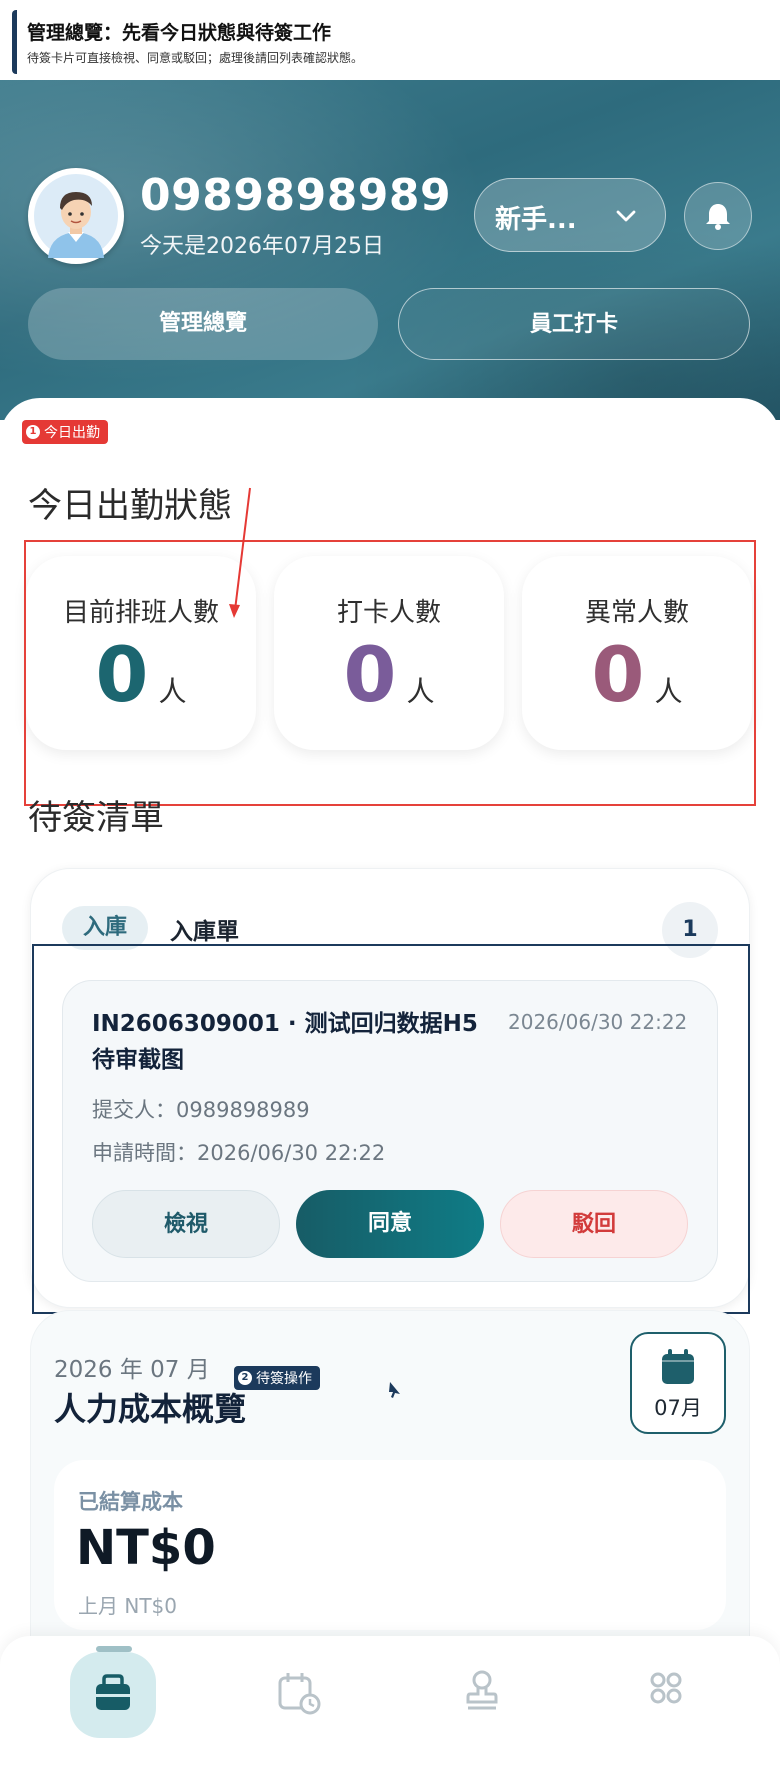 The width and height of the screenshot is (780, 1770). Describe the element at coordinates (130, 1502) in the screenshot. I see `settled-cost-label: 已結算成本` at that location.